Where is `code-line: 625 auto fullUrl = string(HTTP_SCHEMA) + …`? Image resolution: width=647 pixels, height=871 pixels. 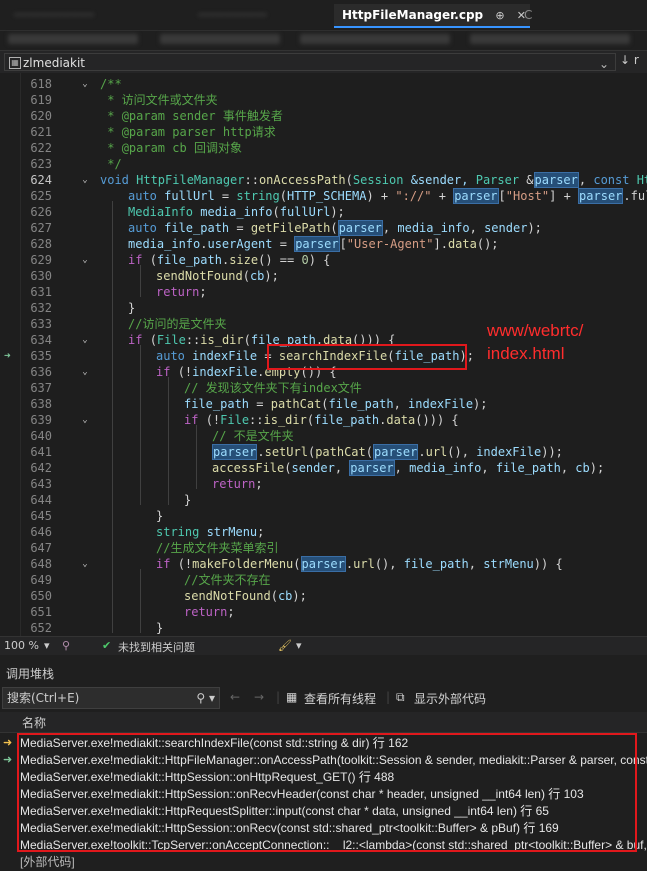
code-line: 625 auto fullUrl = string(HTTP_SCHEMA) + … is located at coordinates (323, 196).